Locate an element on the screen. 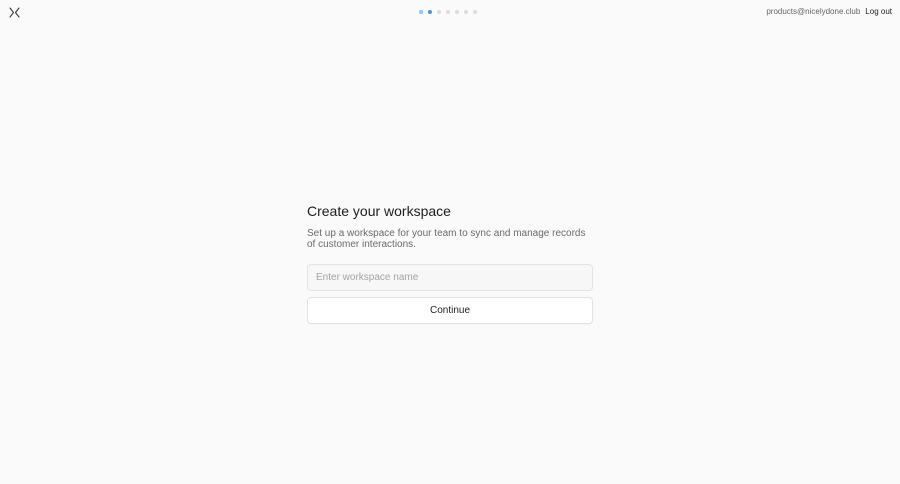 The image size is (900, 484). close-x-logo-icon is located at coordinates (14, 12).